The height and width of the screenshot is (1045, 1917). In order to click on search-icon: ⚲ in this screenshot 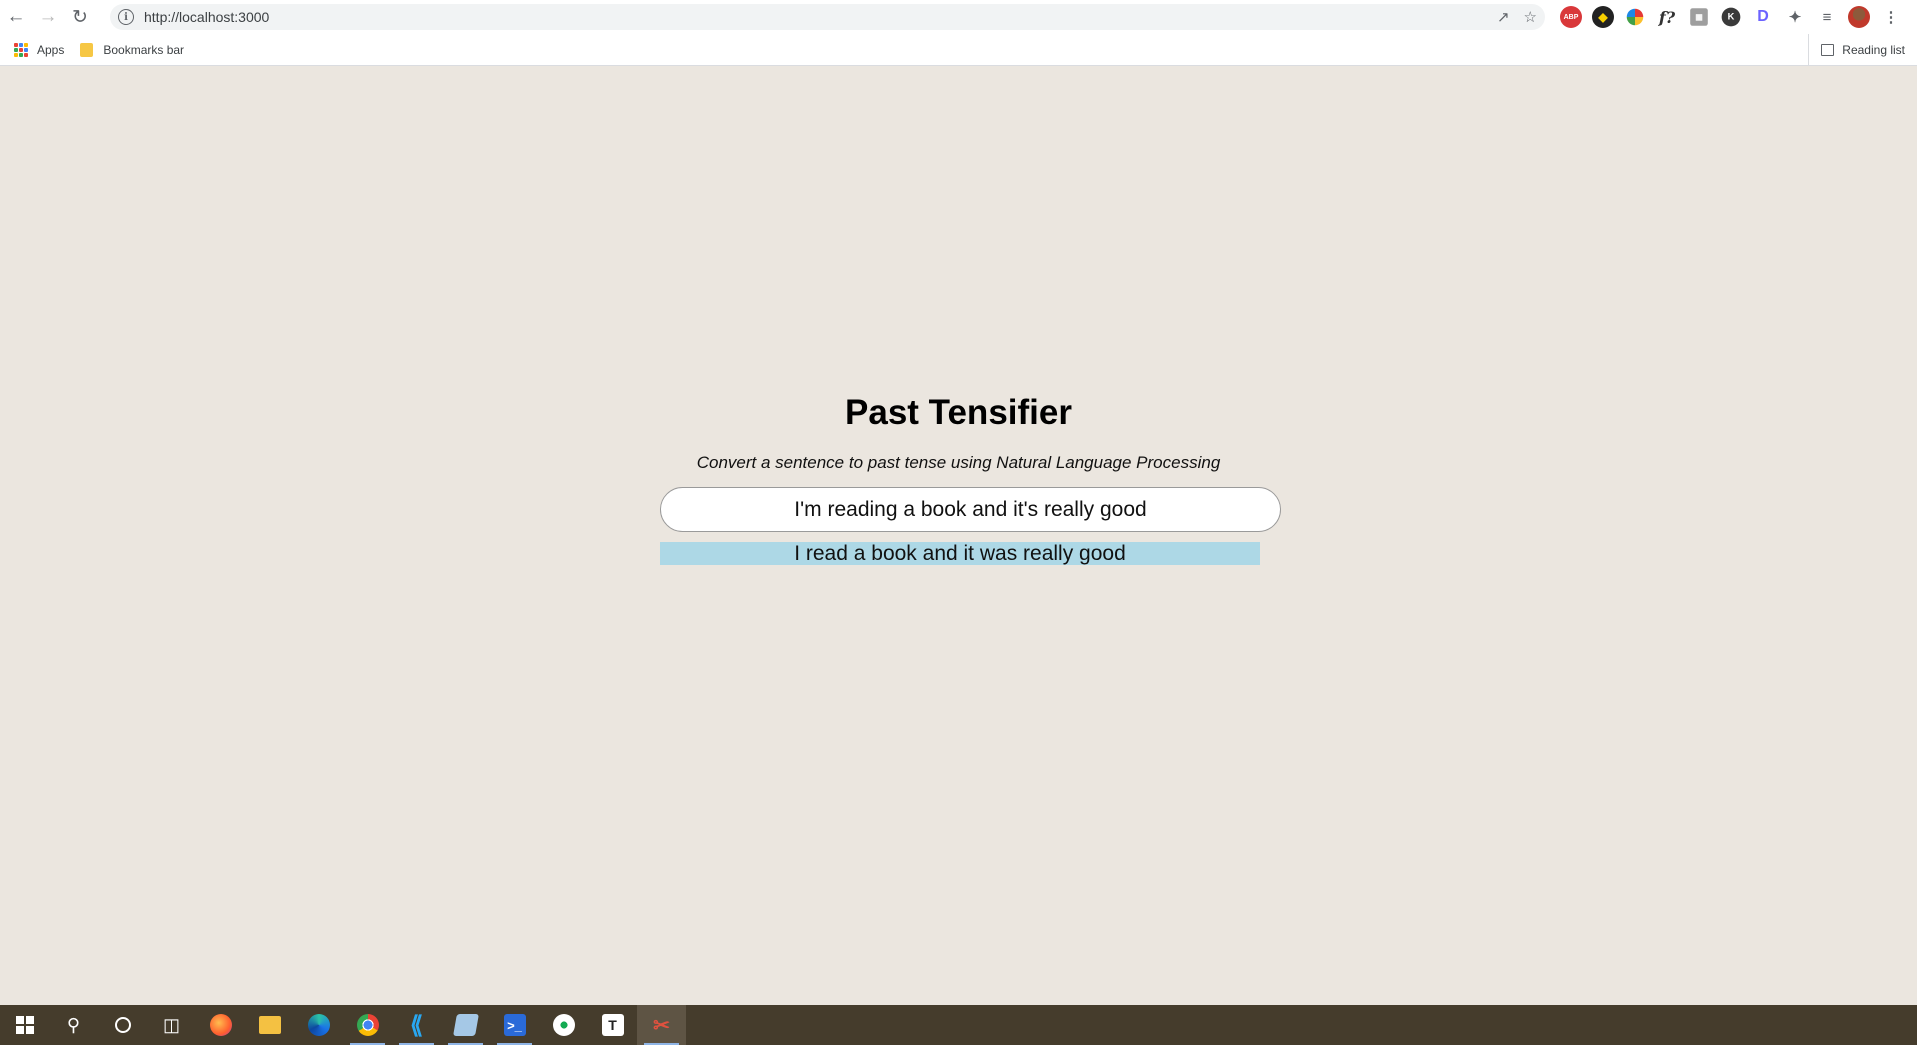, I will do `click(73, 1024)`.